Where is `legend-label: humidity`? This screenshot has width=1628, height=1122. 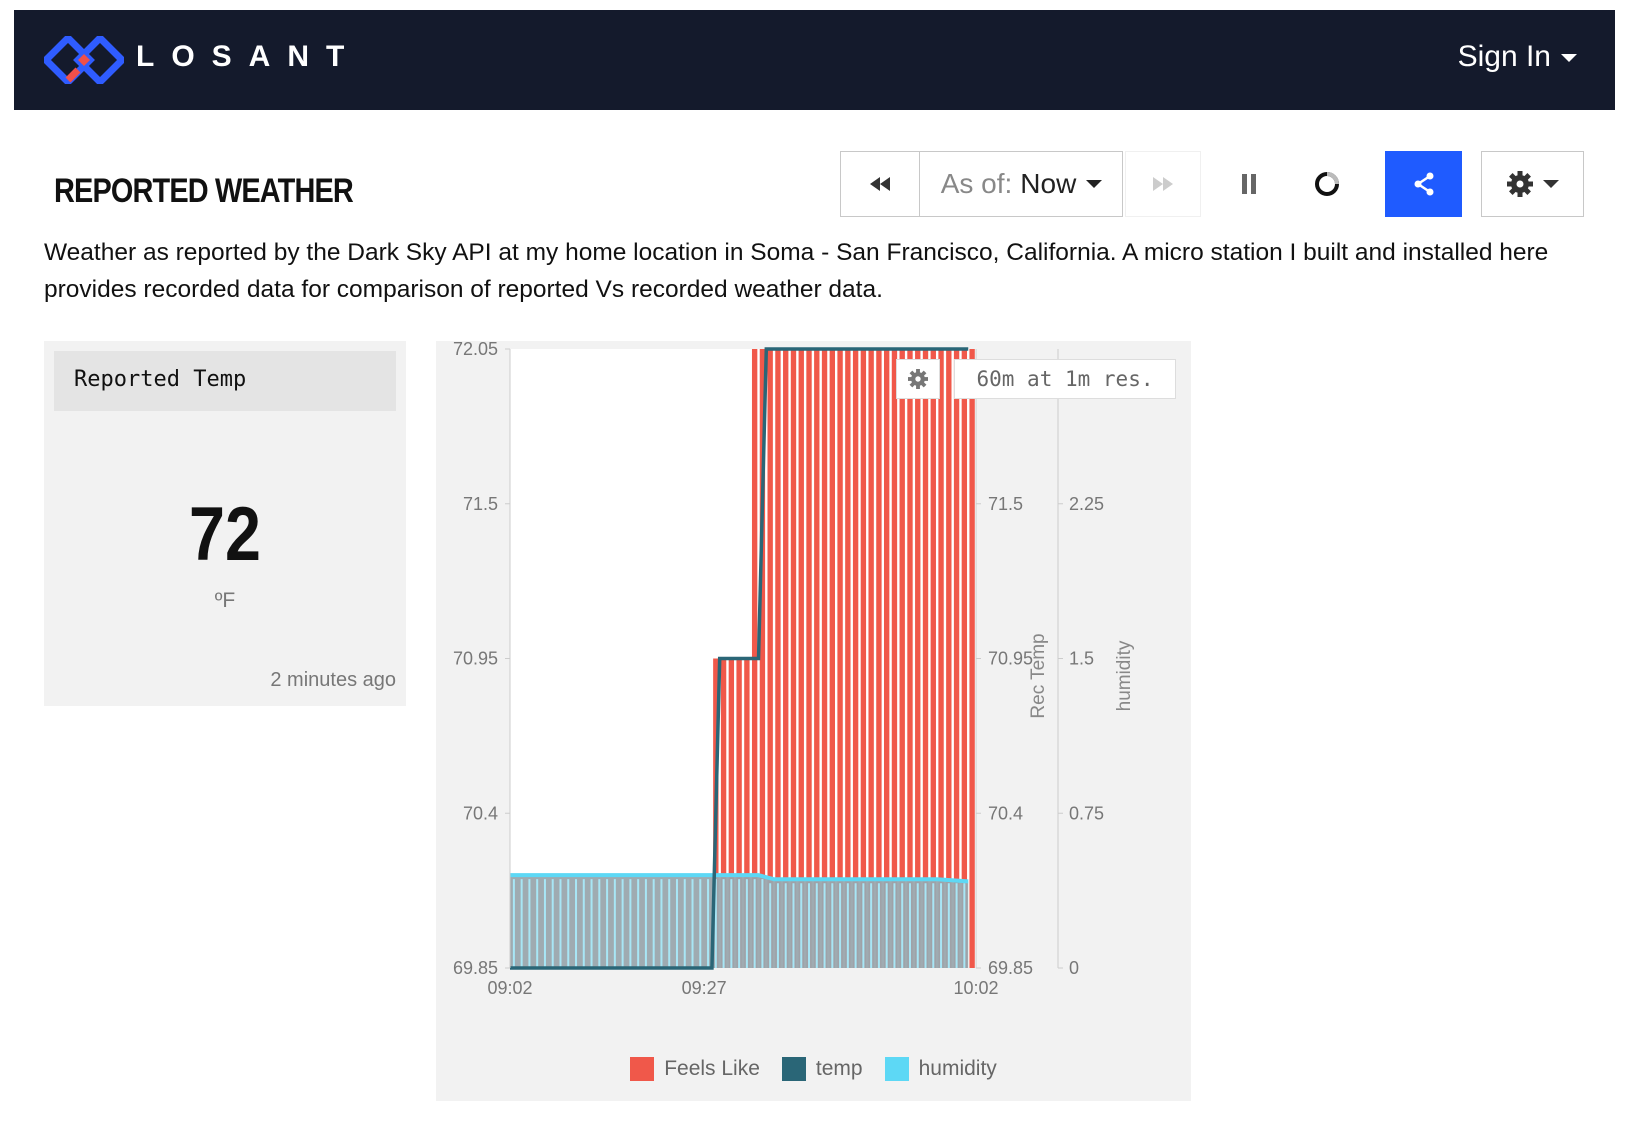
legend-label: humidity is located at coordinates (957, 1068).